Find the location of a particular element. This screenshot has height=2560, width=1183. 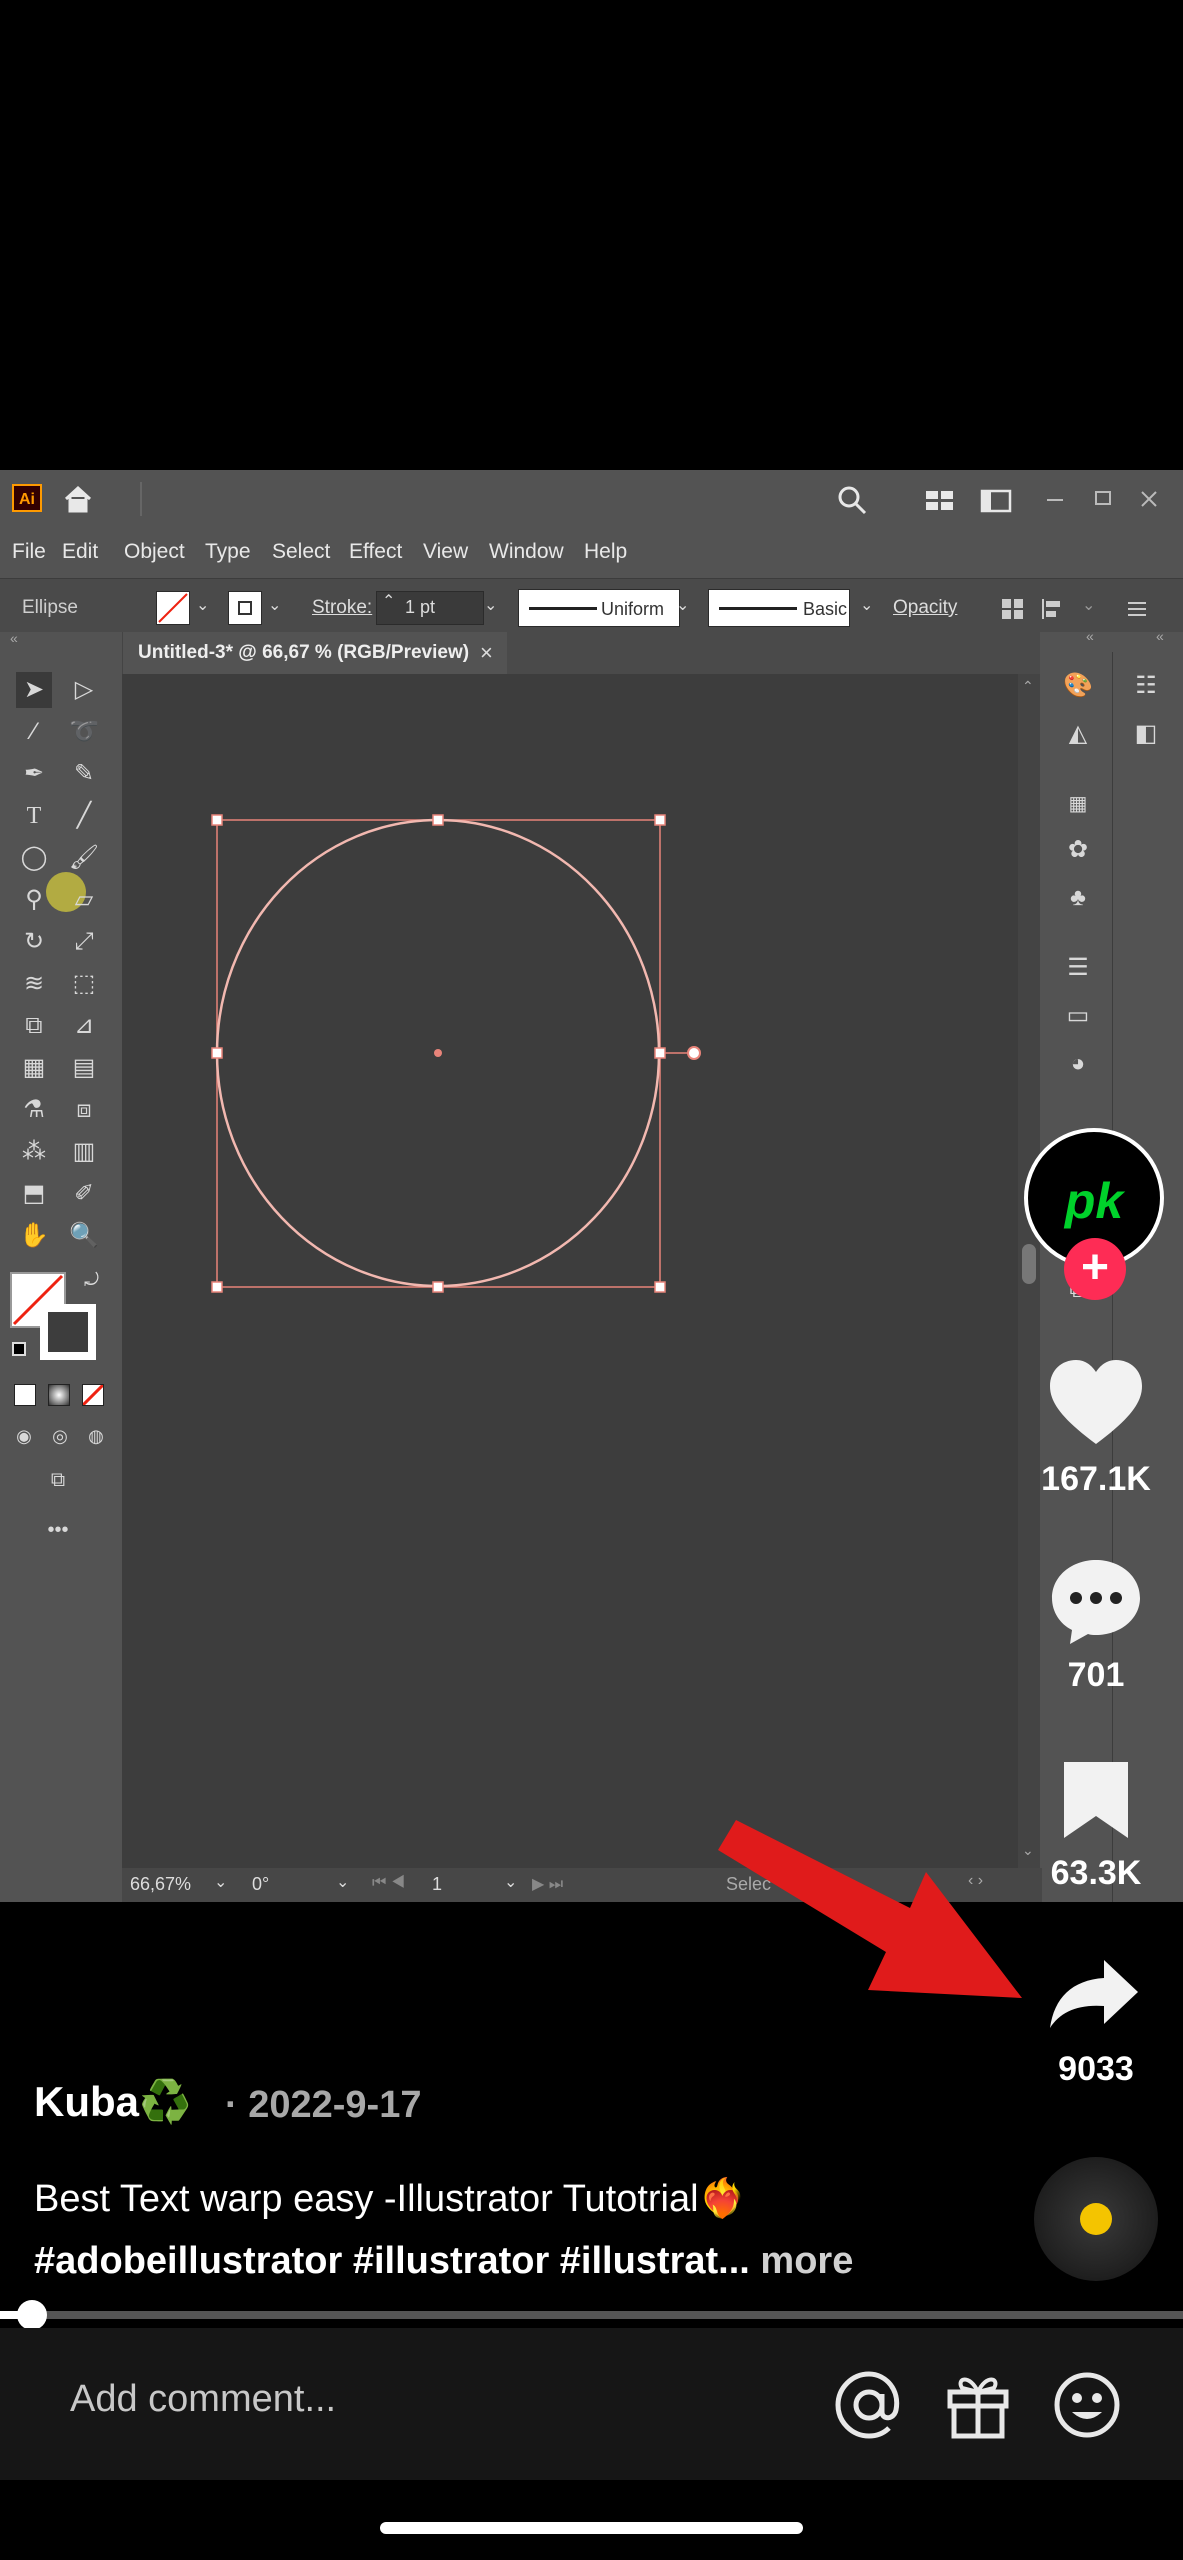

shaper-tool-icon: ⚲ is located at coordinates (34, 900).